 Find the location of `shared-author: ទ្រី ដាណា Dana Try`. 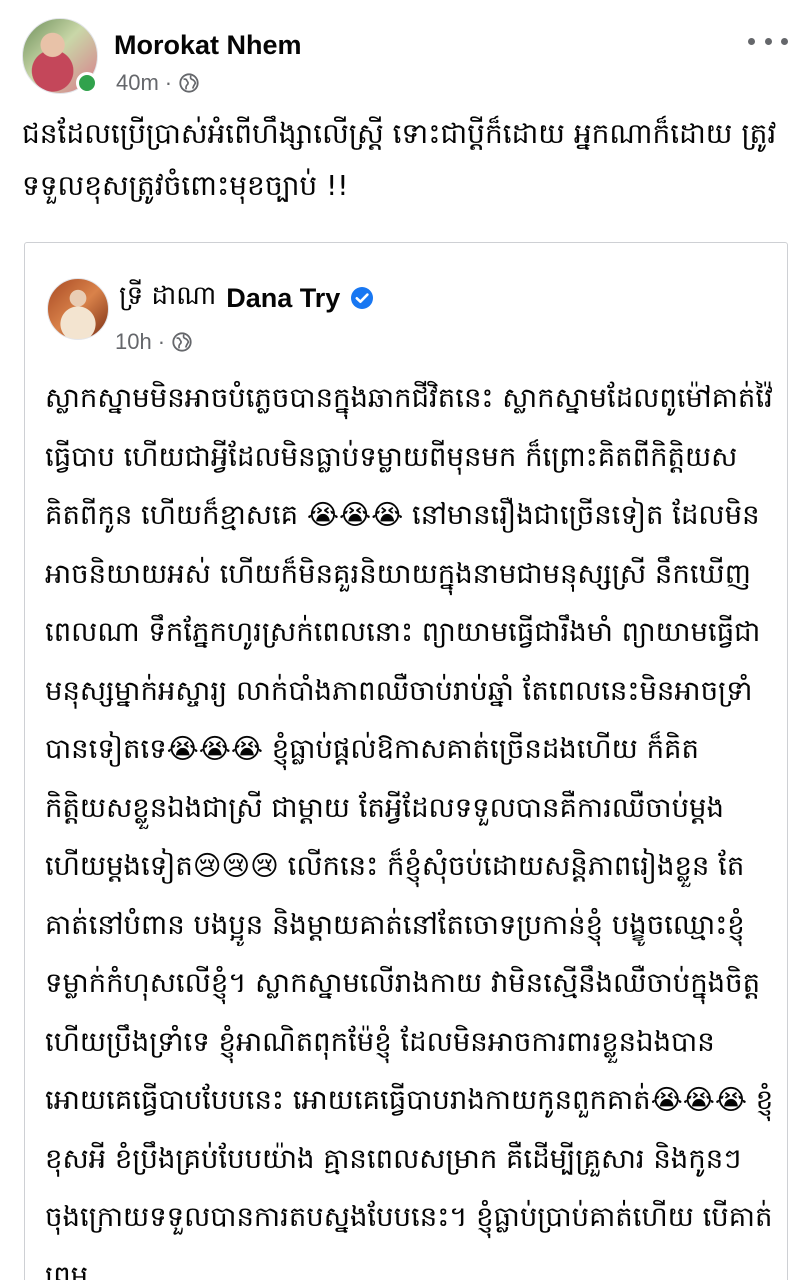

shared-author: ទ្រី ដាណា Dana Try is located at coordinates (246, 298).